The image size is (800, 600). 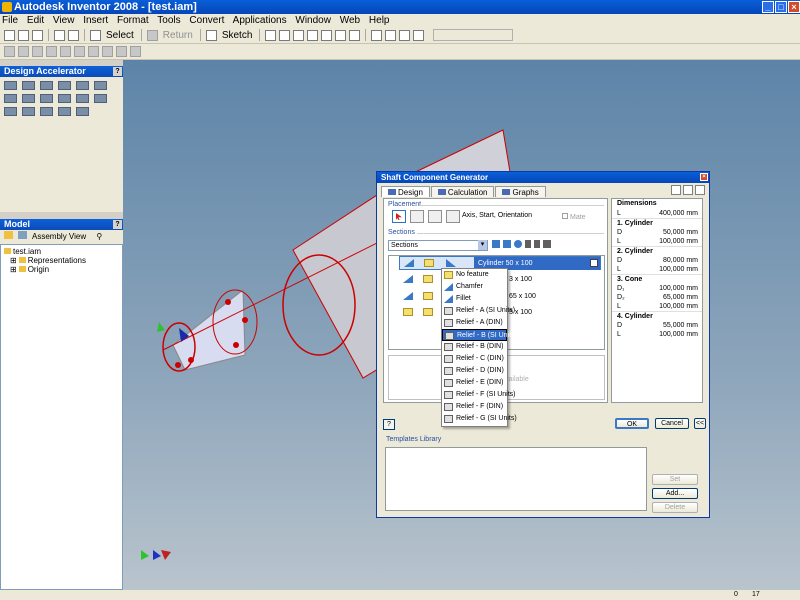 What do you see at coordinates (474, 299) in the screenshot?
I see `dropdown-item-fillet: Fillet` at bounding box center [474, 299].